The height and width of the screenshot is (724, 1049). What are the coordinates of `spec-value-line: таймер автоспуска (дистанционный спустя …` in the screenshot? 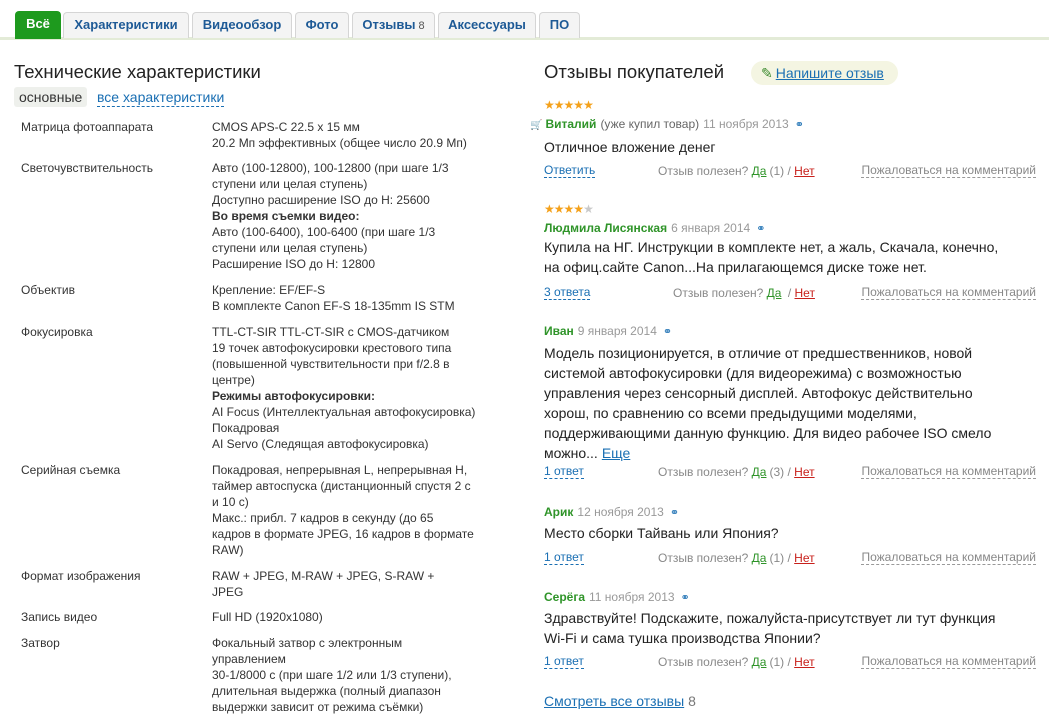 It's located at (341, 486).